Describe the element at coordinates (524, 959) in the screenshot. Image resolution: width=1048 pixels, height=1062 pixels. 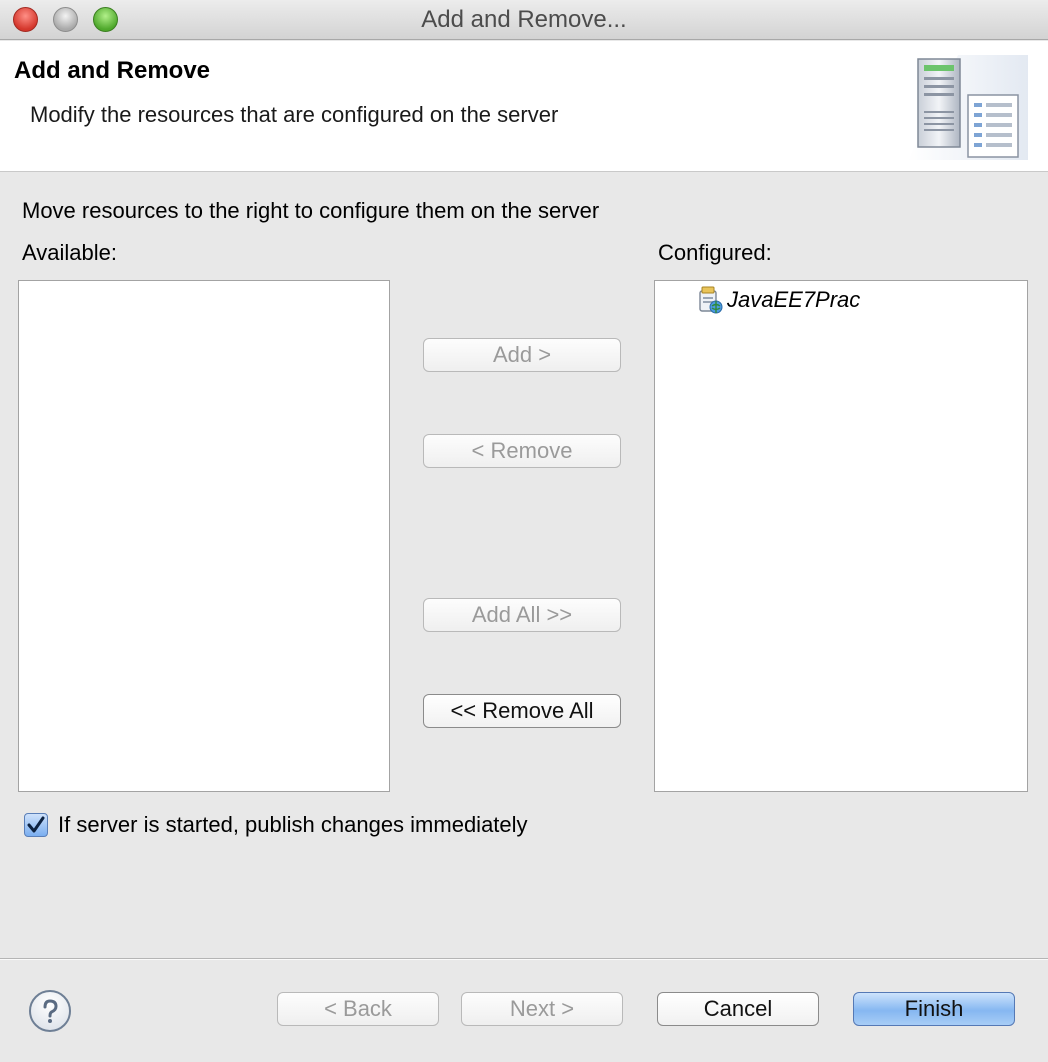
I see `footer-divider` at that location.